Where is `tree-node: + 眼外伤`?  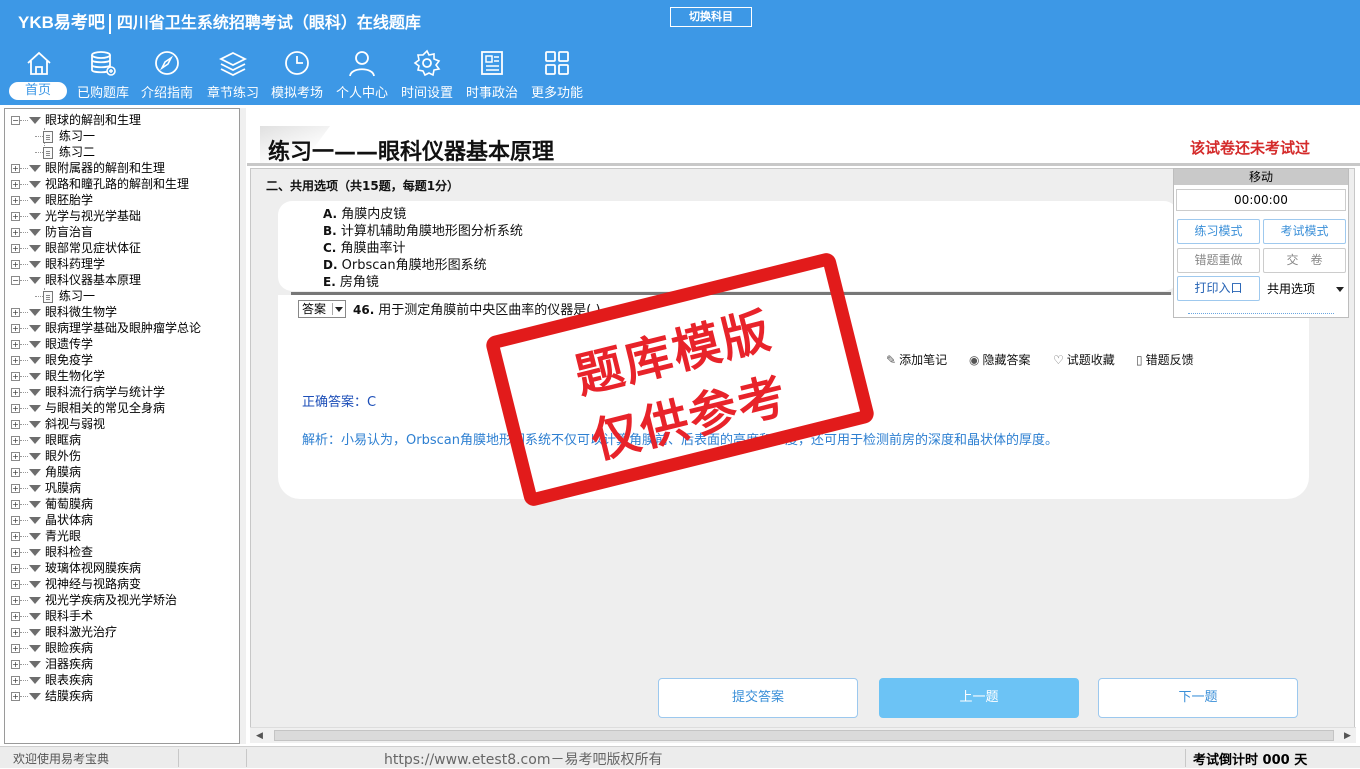
tree-node: + 眼外伤 is located at coordinates (43, 456).